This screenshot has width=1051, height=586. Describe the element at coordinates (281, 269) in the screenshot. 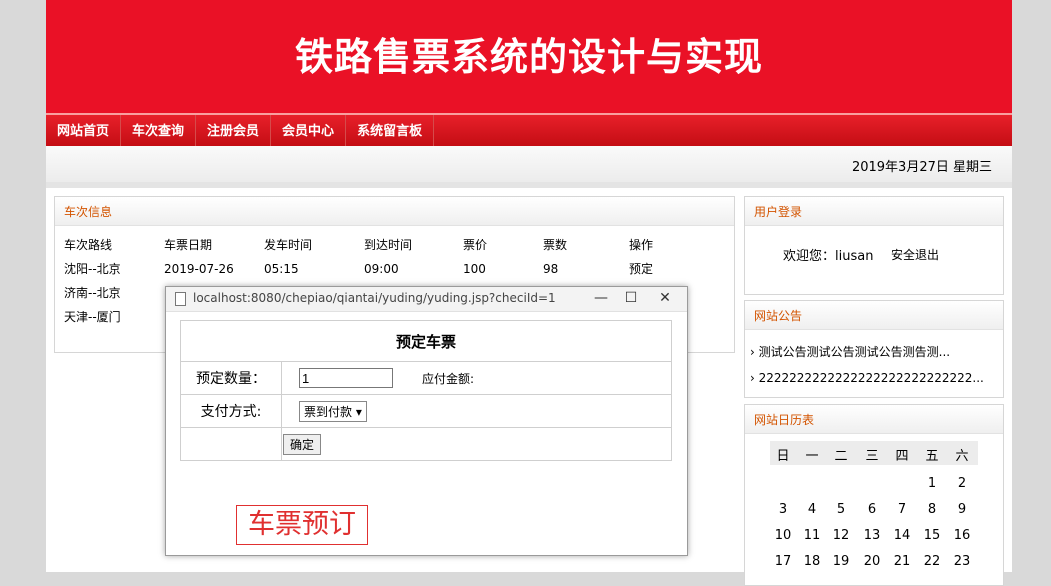

I see `depart-cell: 05:15` at that location.